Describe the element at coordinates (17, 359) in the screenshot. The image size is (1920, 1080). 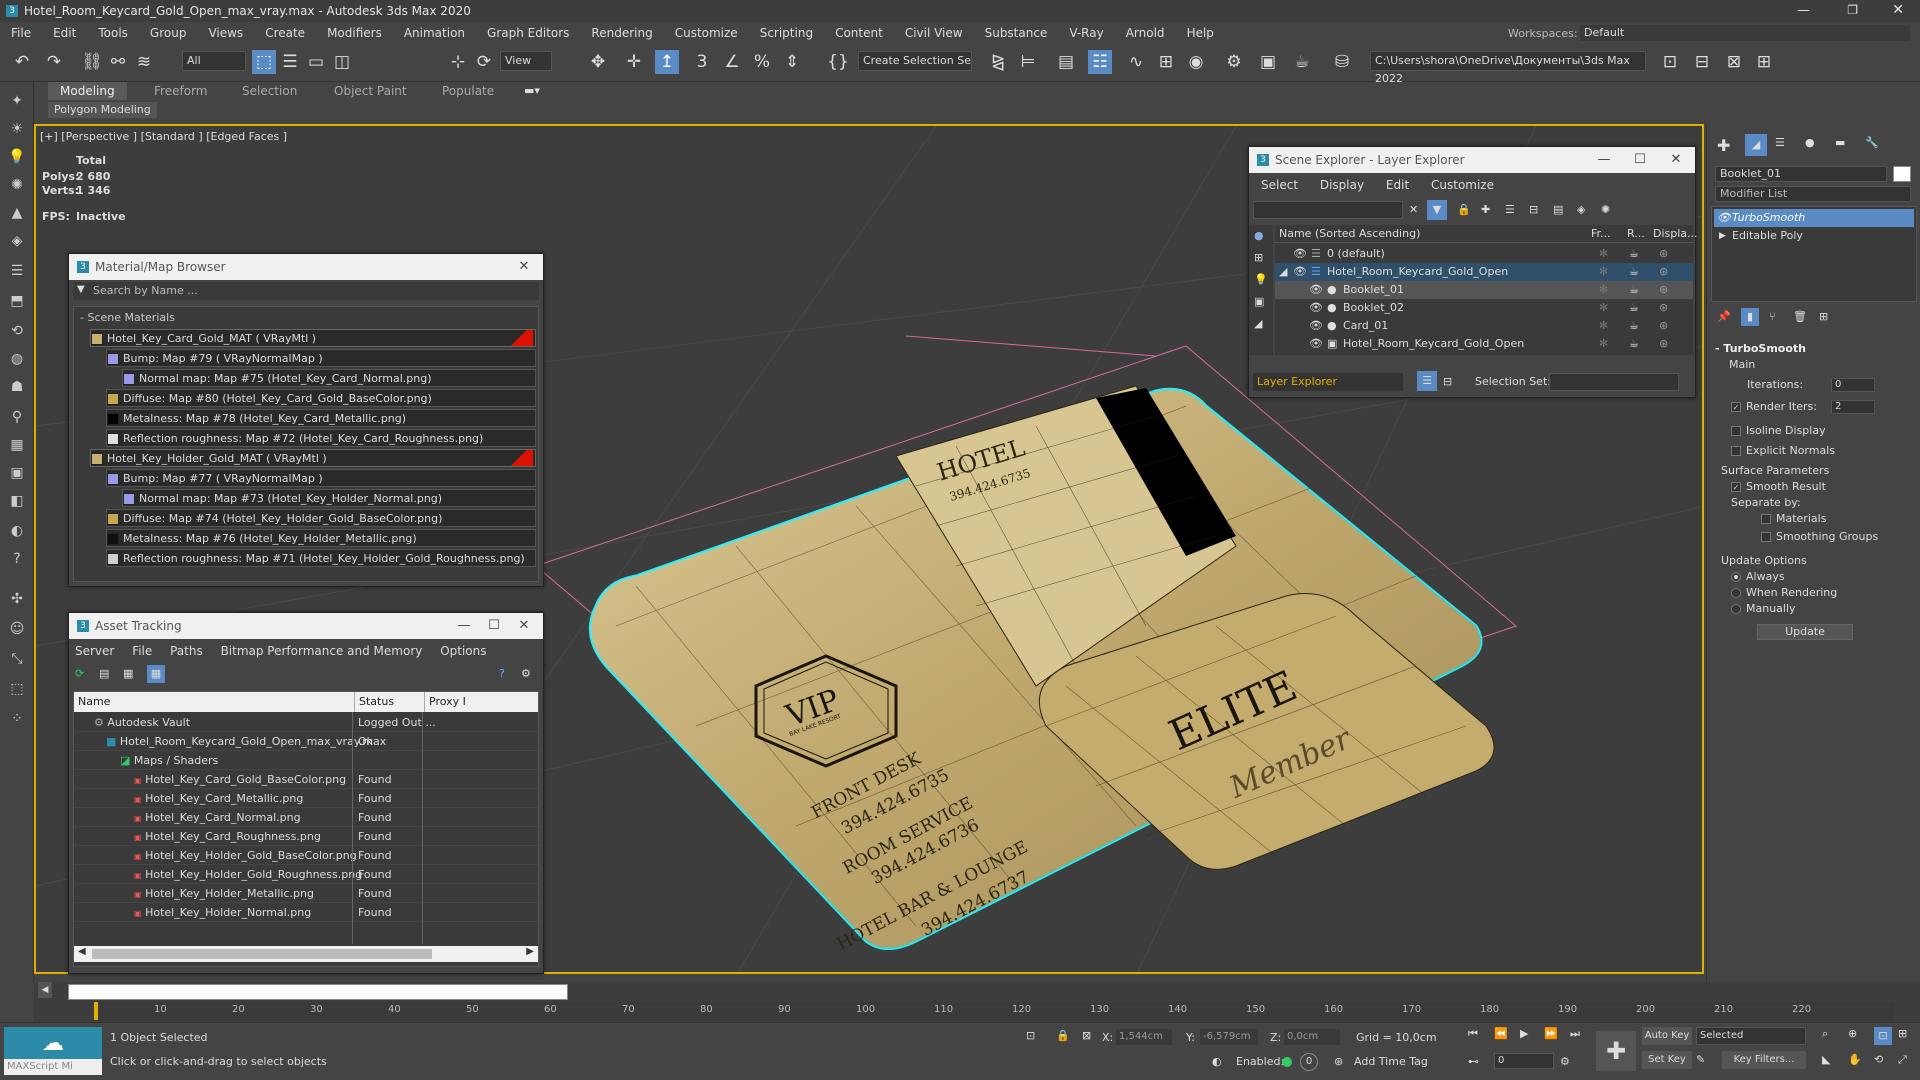
I see `render-icon: ◍` at that location.